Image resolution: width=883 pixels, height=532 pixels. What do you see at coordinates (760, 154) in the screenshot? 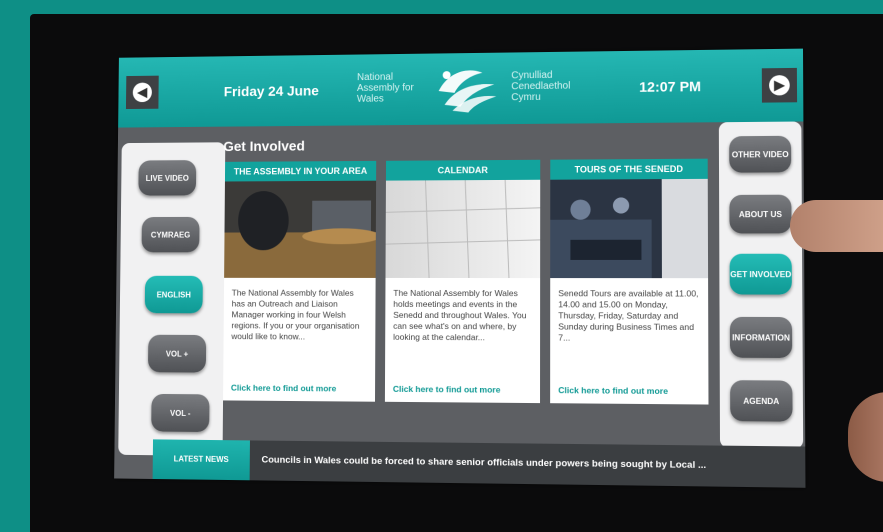
I see `other-video-button: OTHER VIDEO` at bounding box center [760, 154].